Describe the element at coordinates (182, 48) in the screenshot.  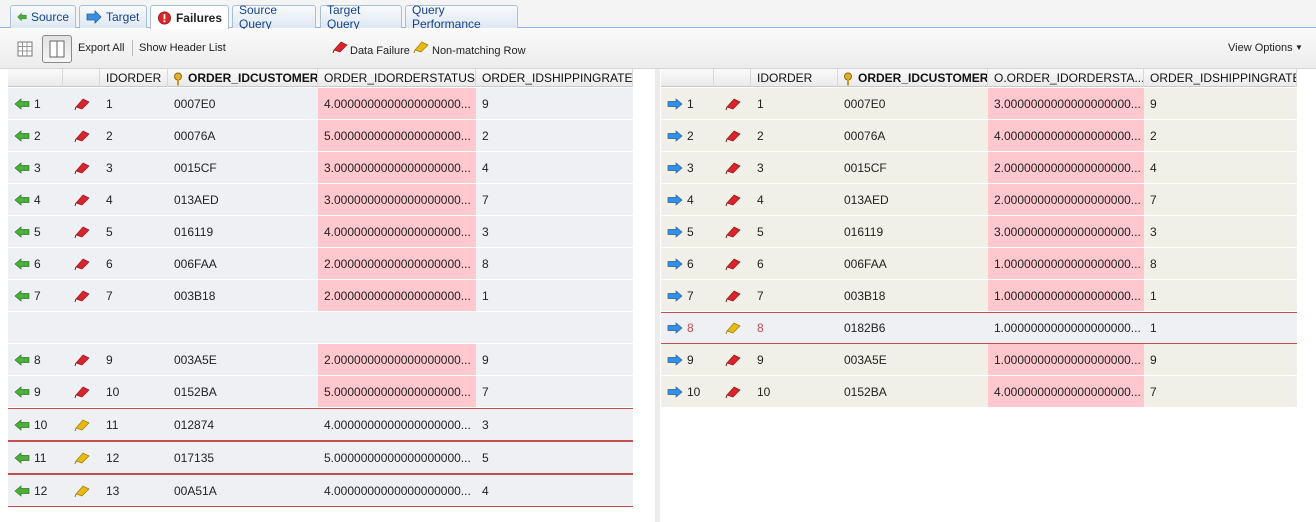
I see `show-header-list-button: Show Header List` at that location.